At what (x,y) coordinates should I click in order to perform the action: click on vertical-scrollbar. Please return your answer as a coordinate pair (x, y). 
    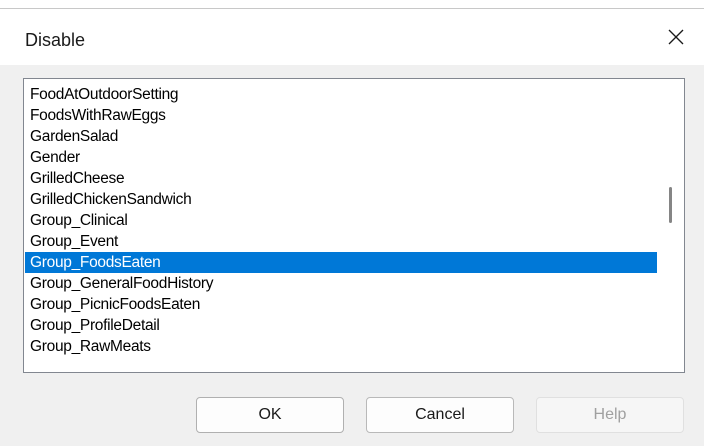
    Looking at the image, I should click on (671, 225).